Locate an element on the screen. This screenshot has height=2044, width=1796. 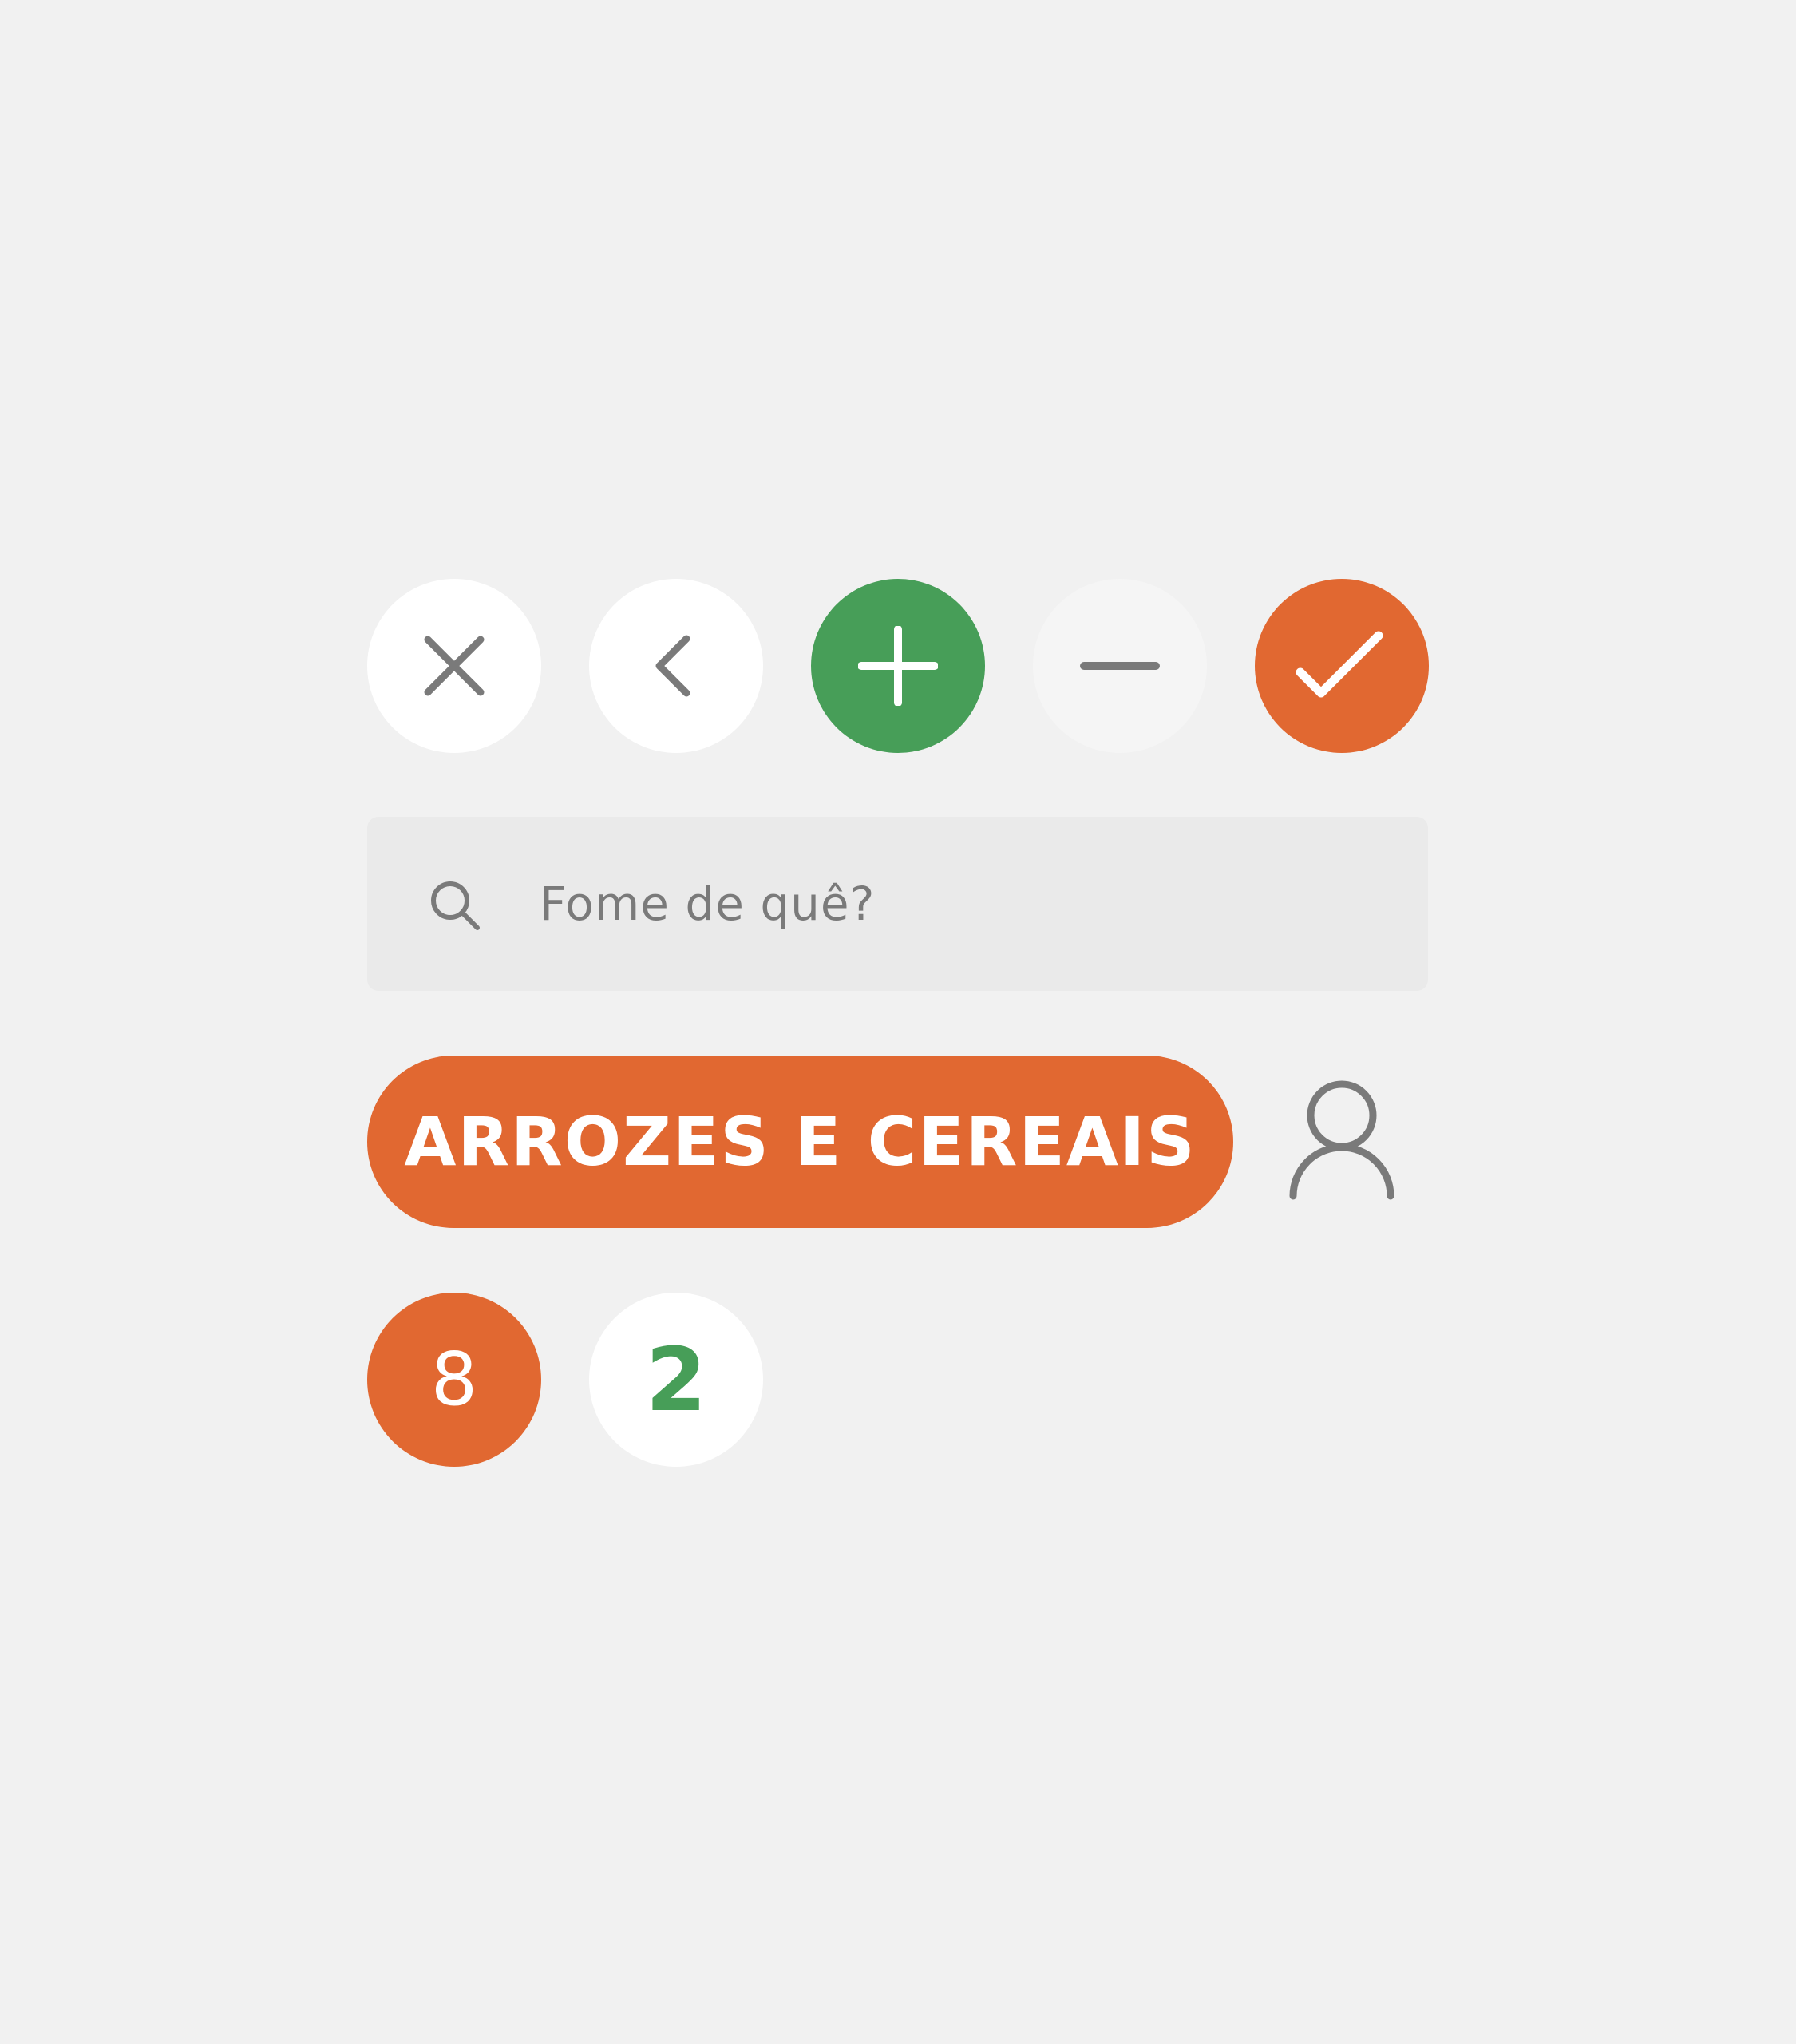
counter-badge: 2 is located at coordinates (676, 1380).